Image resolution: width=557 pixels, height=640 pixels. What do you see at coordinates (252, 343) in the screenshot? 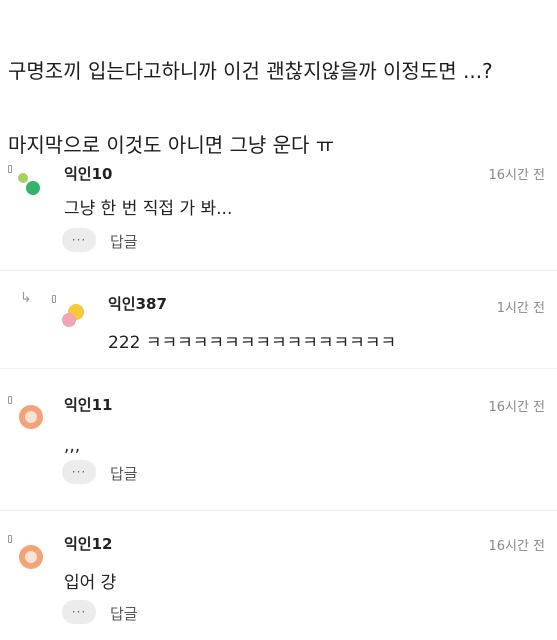
I see `comment-text: 222 ㅋㅋㅋㅋㅋㅋㅋㅋㅋㅋㅋㅋㅋㅋㅋㅋ` at bounding box center [252, 343].